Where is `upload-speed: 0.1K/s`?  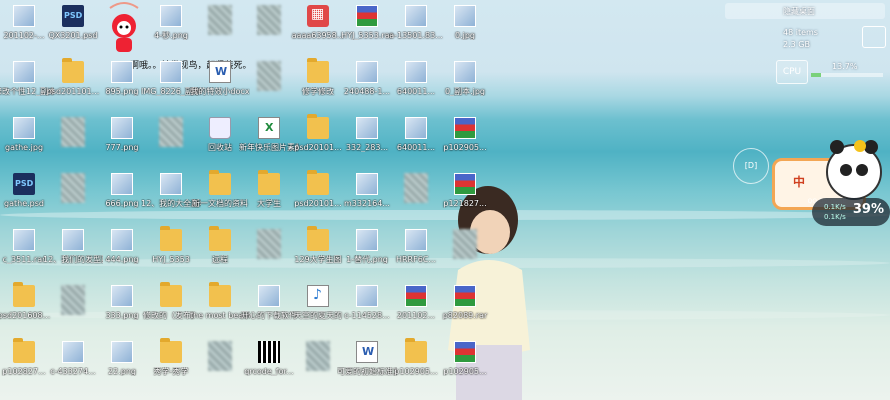
upload-speed: 0.1K/s is located at coordinates (835, 207).